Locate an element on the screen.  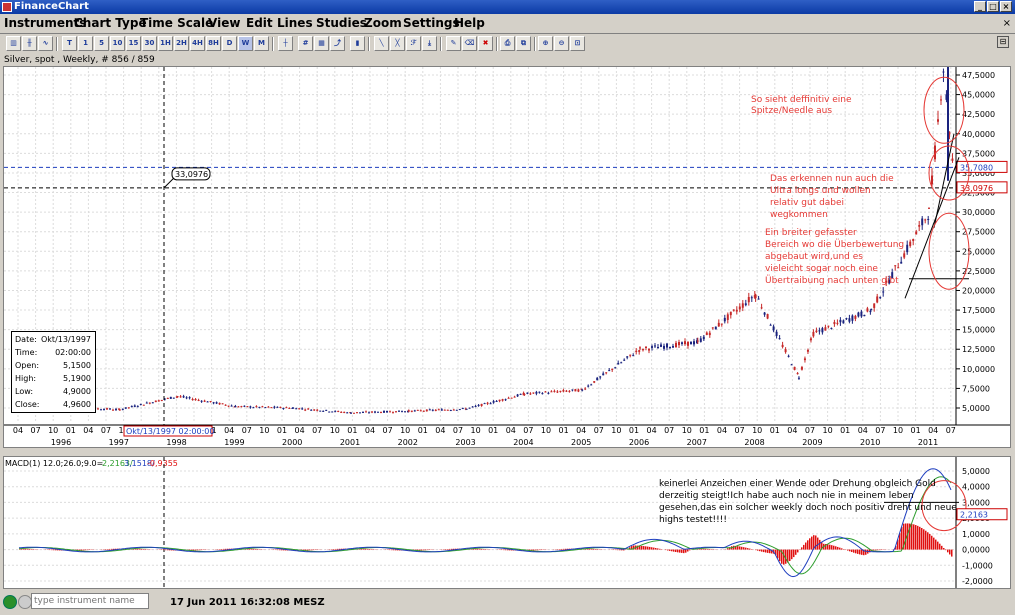
line-chart-icon: ∿ is located at coordinates (45, 43).